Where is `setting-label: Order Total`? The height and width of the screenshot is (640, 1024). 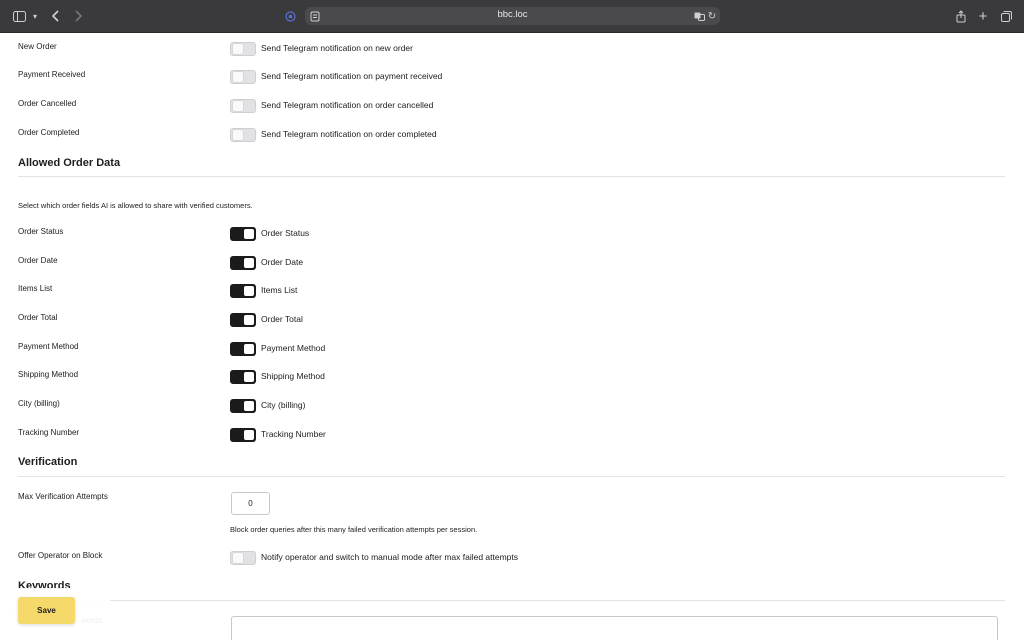 setting-label: Order Total is located at coordinates (38, 317).